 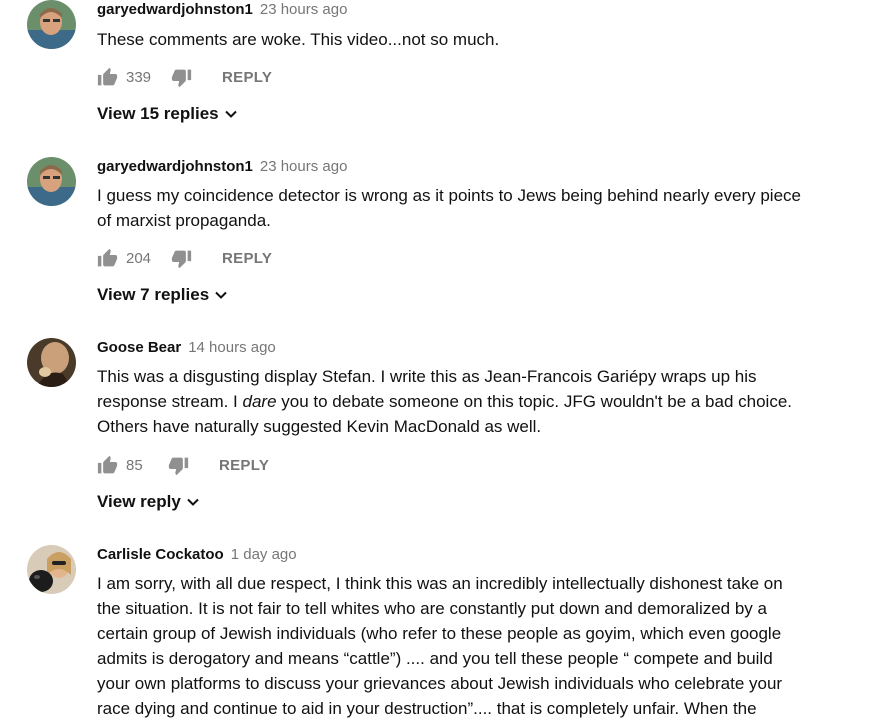 I want to click on comment-author: Carlisle Cockatoo, so click(x=160, y=554).